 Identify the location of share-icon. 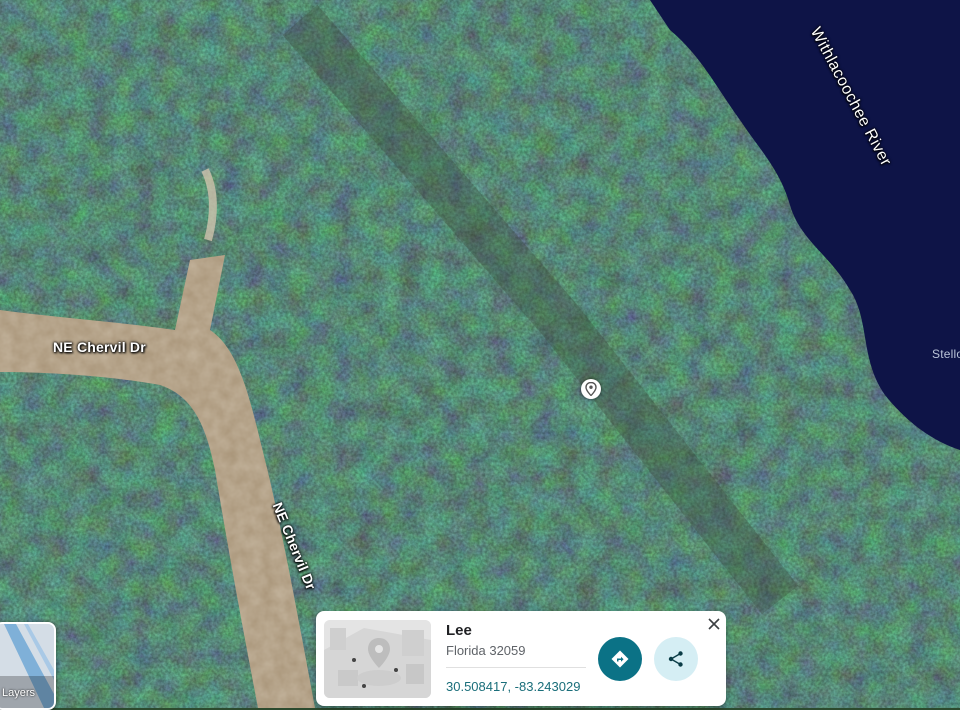
(675, 659).